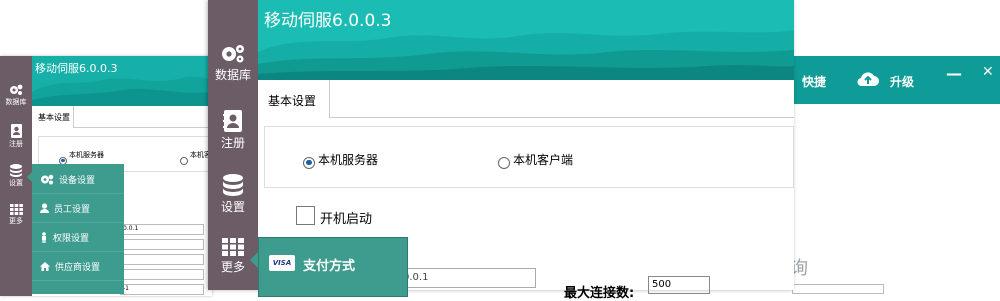 The height and width of the screenshot is (301, 1000). I want to click on menu-item-permission-settings: 权限设置, so click(78, 237).